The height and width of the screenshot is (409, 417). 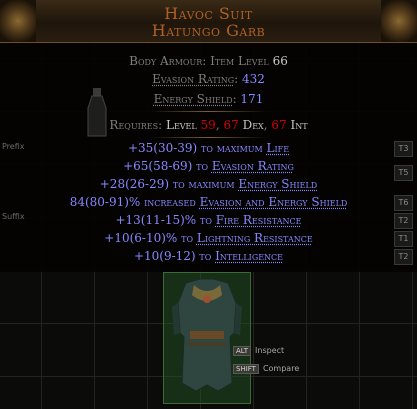 What do you see at coordinates (193, 79) in the screenshot?
I see `evasion-label: Evasion Rating` at bounding box center [193, 79].